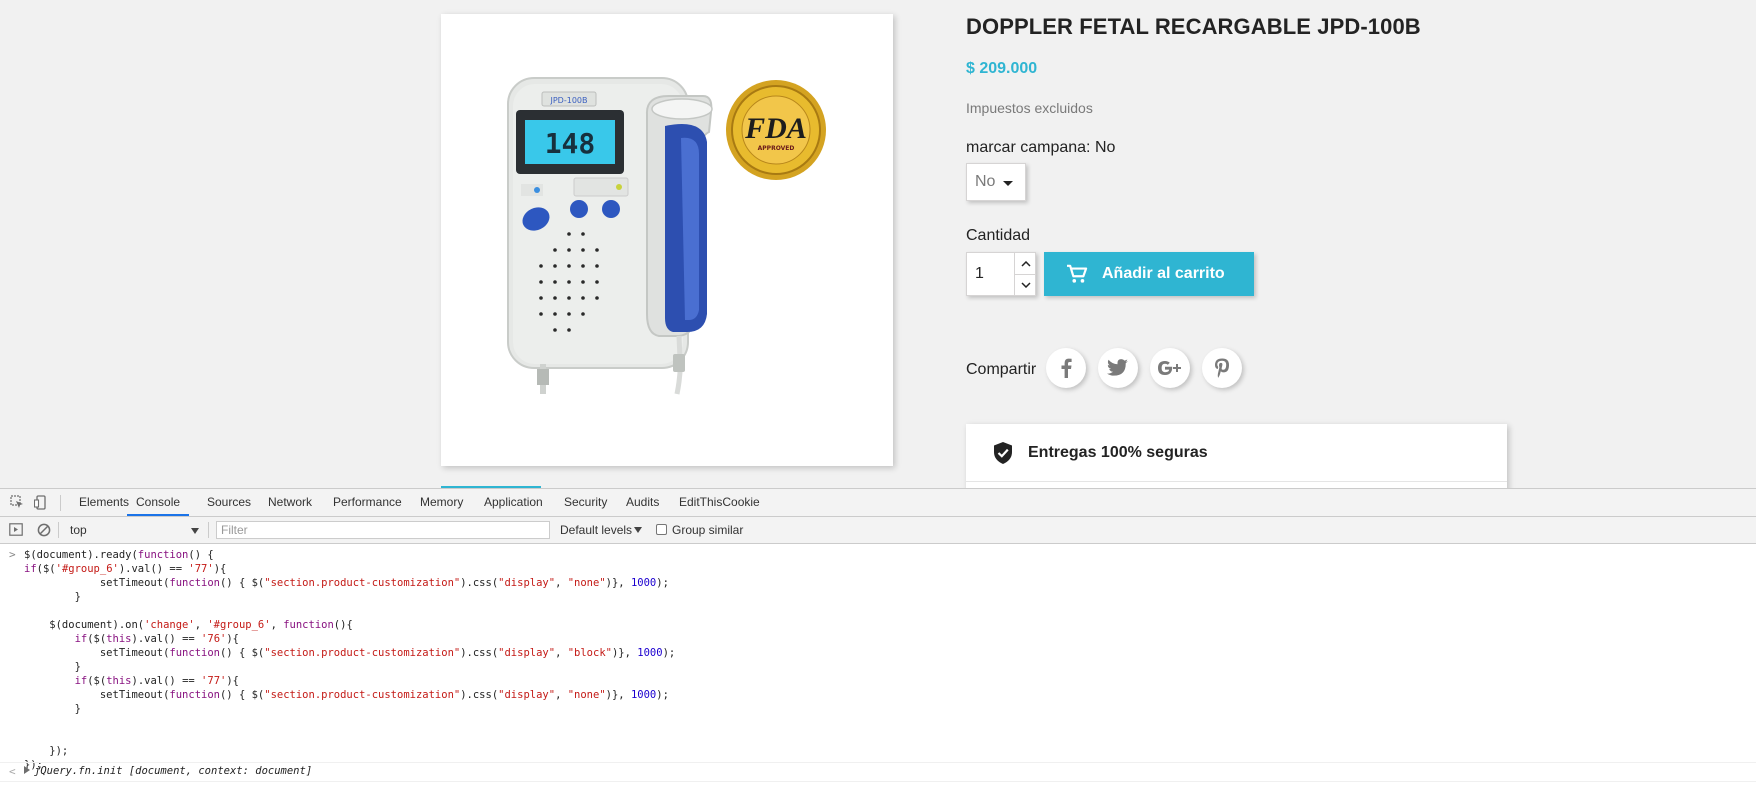 The image size is (1756, 802). Describe the element at coordinates (1025, 284) in the screenshot. I see `chevron-down-icon` at that location.